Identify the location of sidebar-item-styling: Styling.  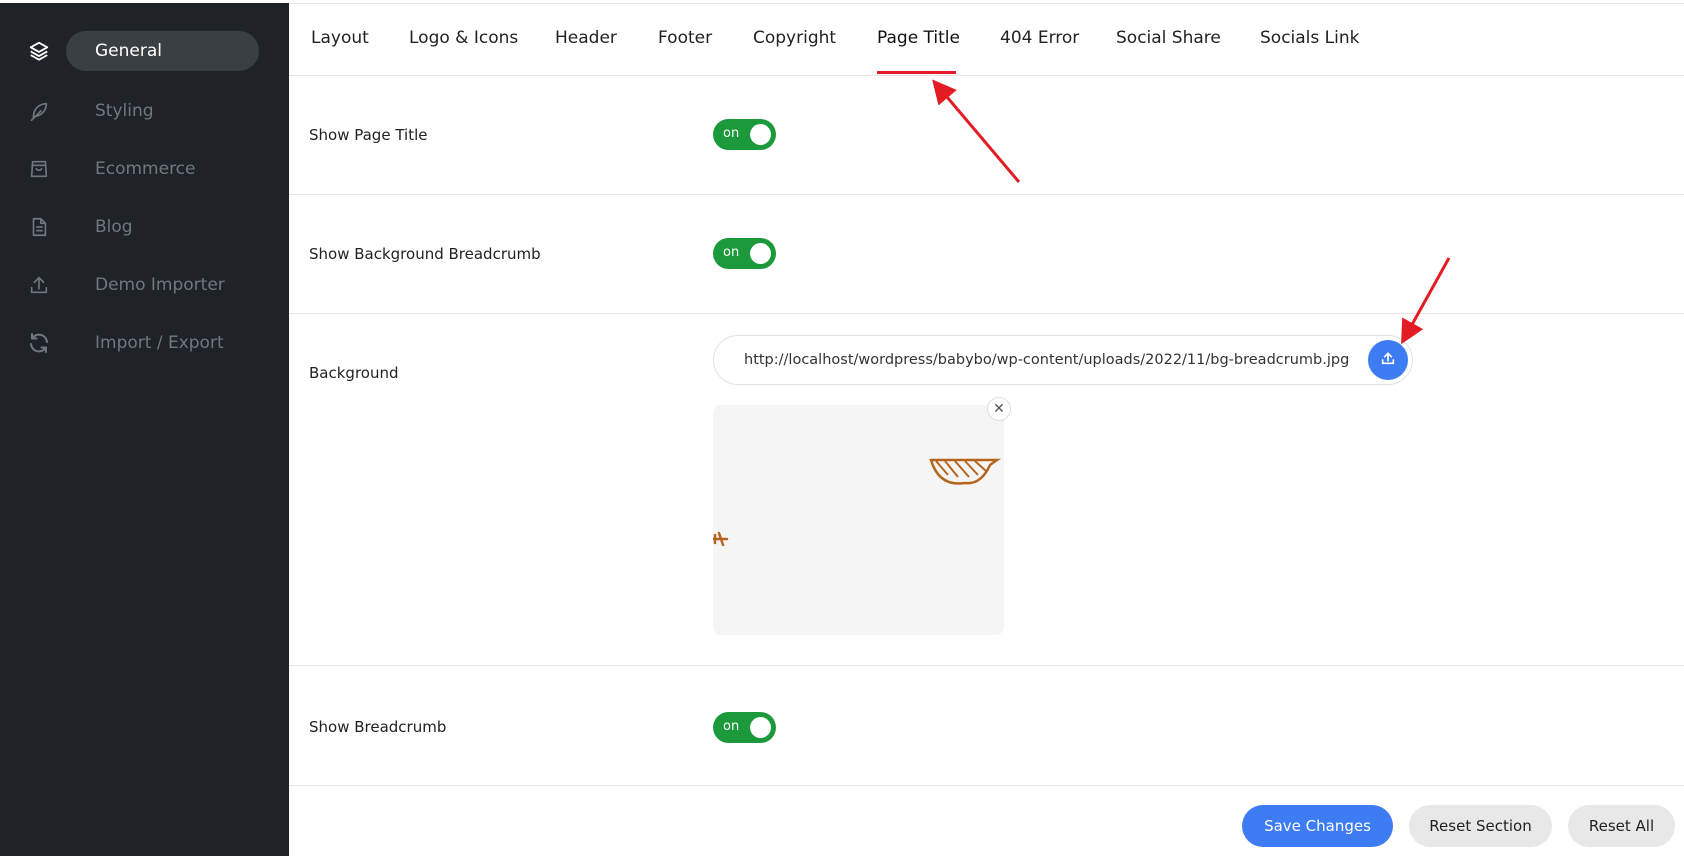
(144, 111).